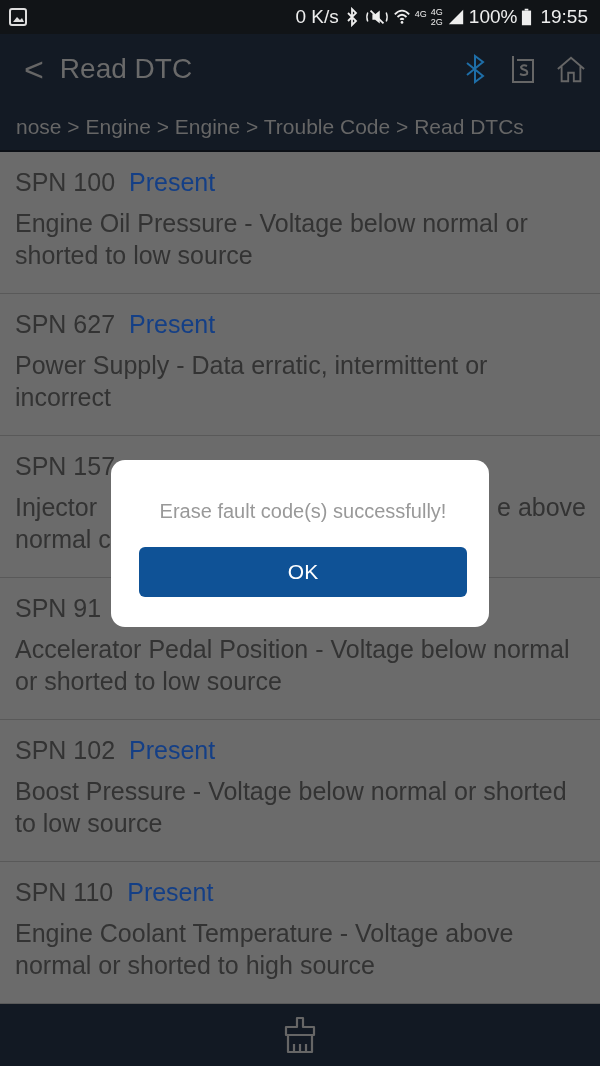 Image resolution: width=600 pixels, height=1066 pixels. Describe the element at coordinates (65, 182) in the screenshot. I see `dtc-code: SPN 100` at that location.